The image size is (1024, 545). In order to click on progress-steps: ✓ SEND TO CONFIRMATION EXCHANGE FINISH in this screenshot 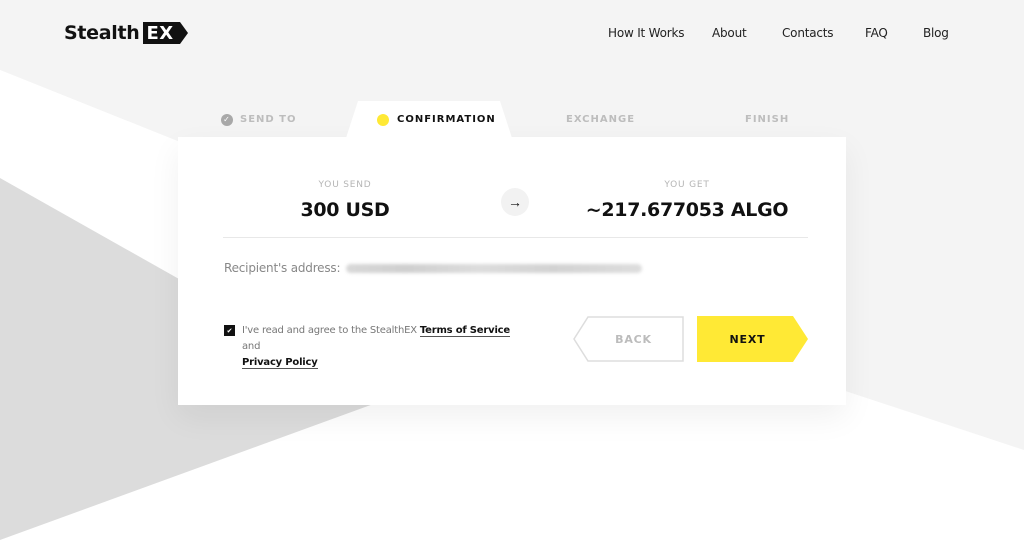, I will do `click(512, 119)`.